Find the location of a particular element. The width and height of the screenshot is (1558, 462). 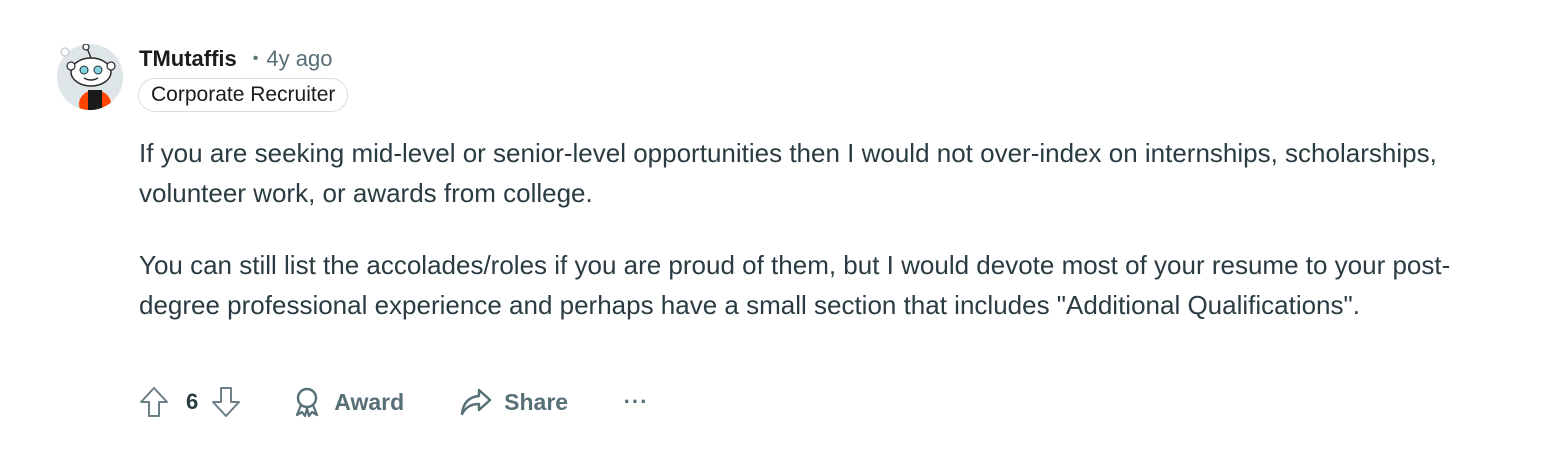

share-arrow-icon is located at coordinates (476, 402).